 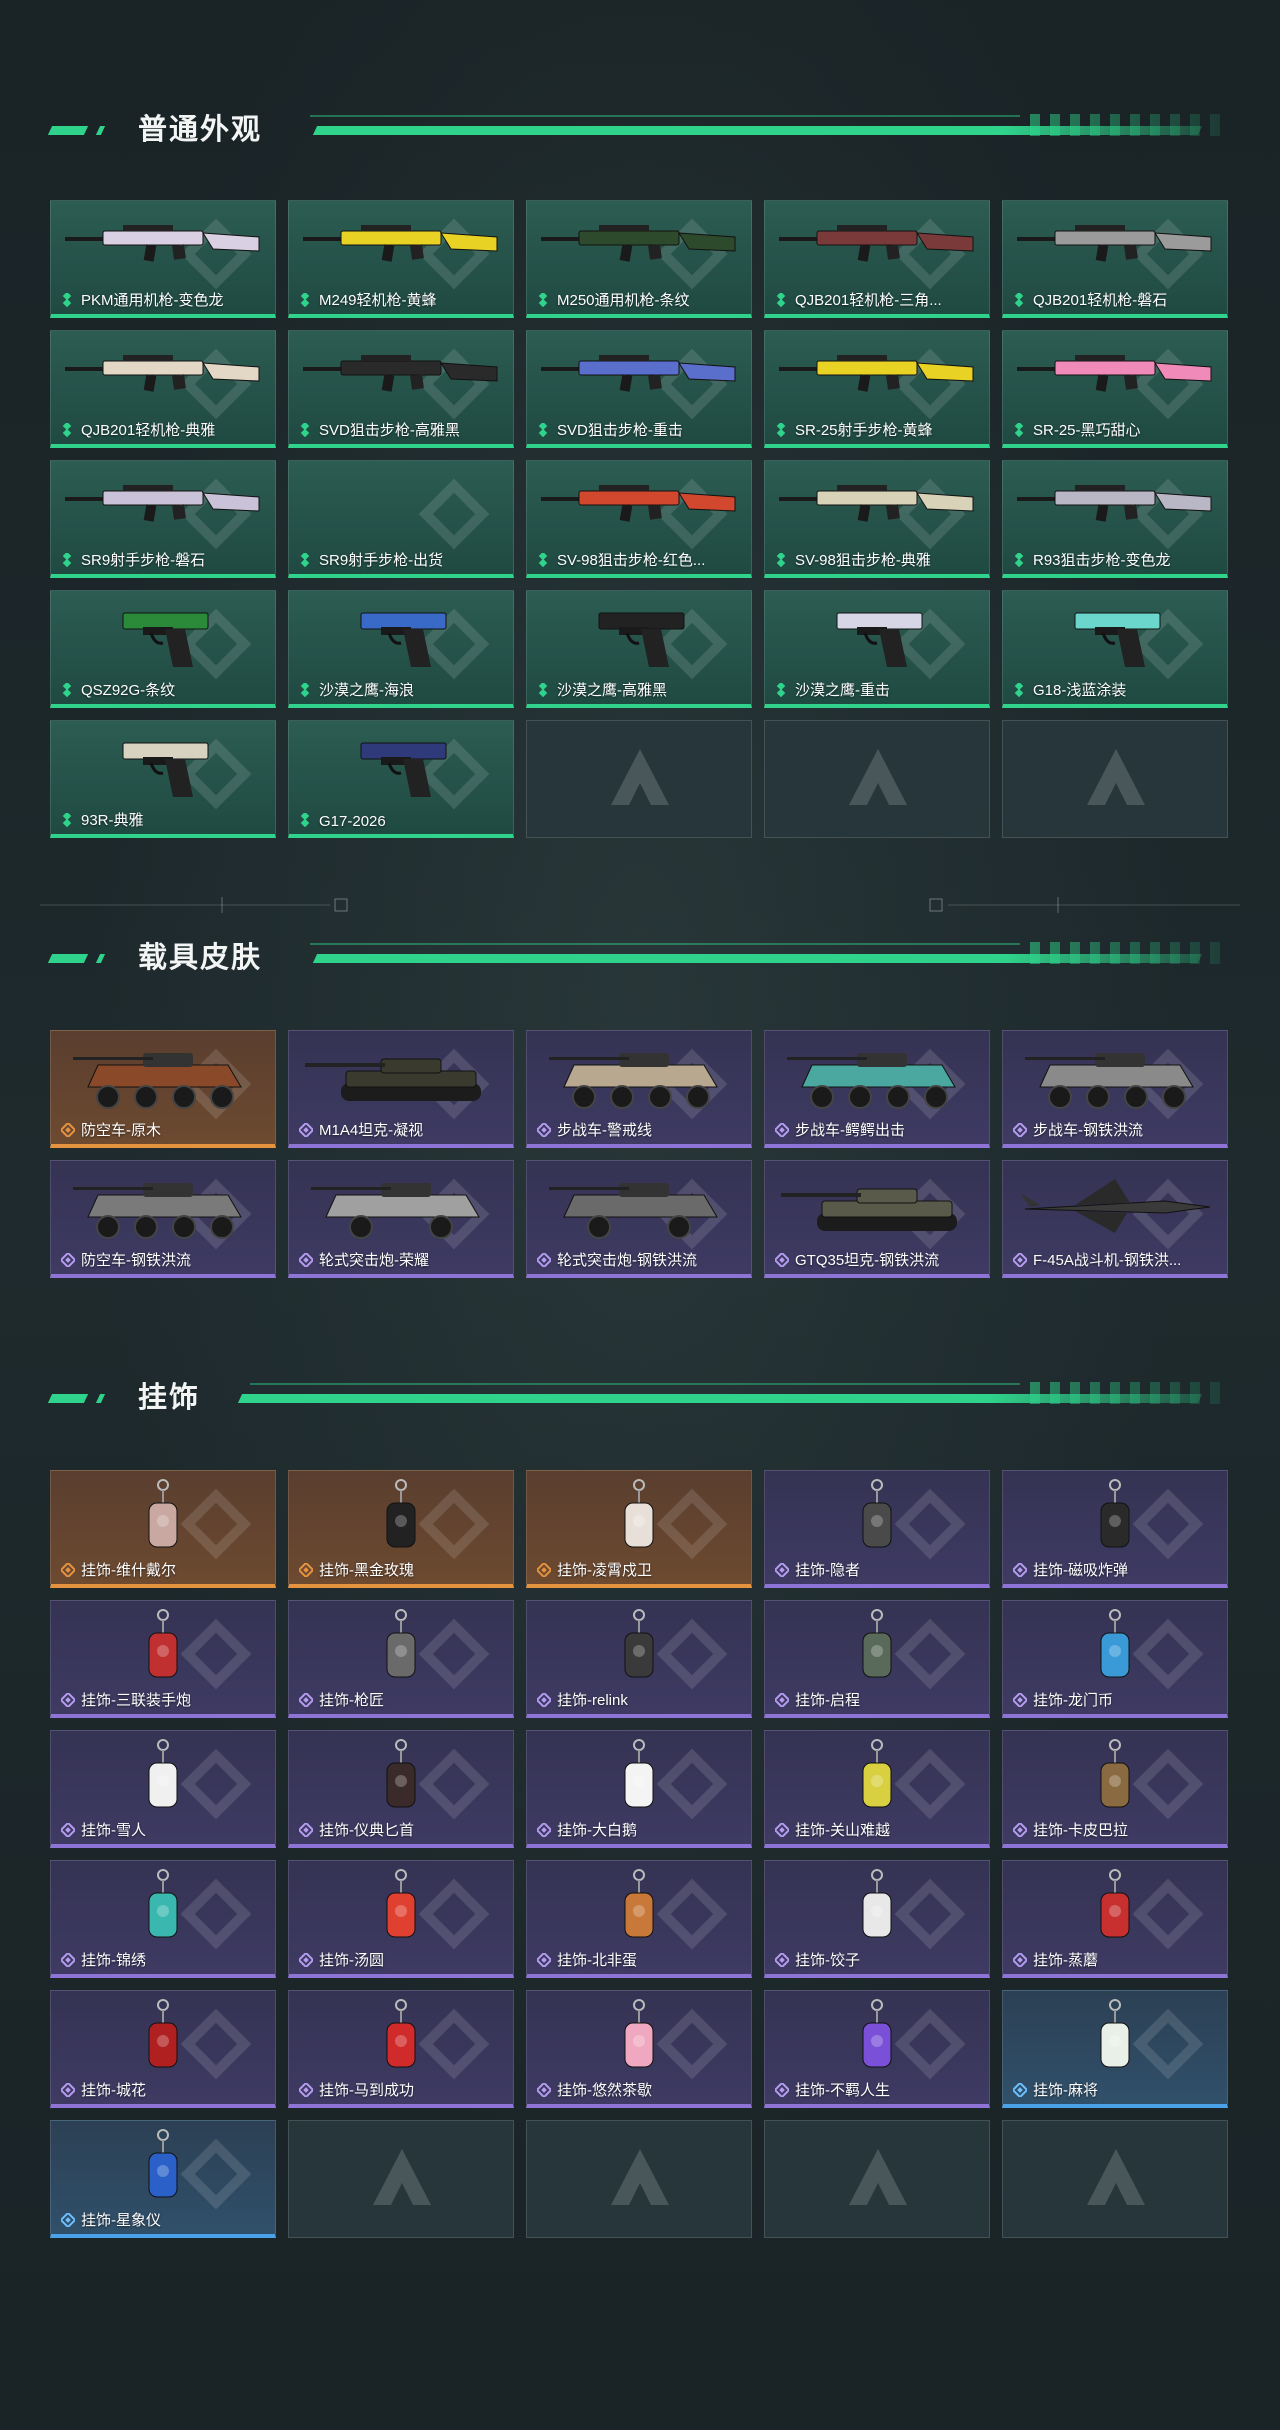 What do you see at coordinates (877, 1219) in the screenshot?
I see `item-card: GTQ35坦克-钢铁洪流` at bounding box center [877, 1219].